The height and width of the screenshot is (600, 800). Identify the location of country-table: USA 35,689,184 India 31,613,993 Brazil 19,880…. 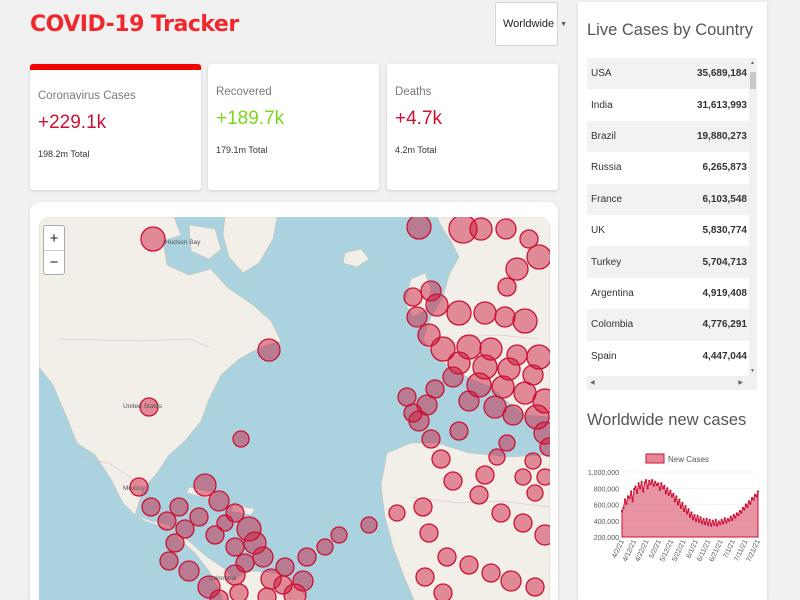
(672, 217).